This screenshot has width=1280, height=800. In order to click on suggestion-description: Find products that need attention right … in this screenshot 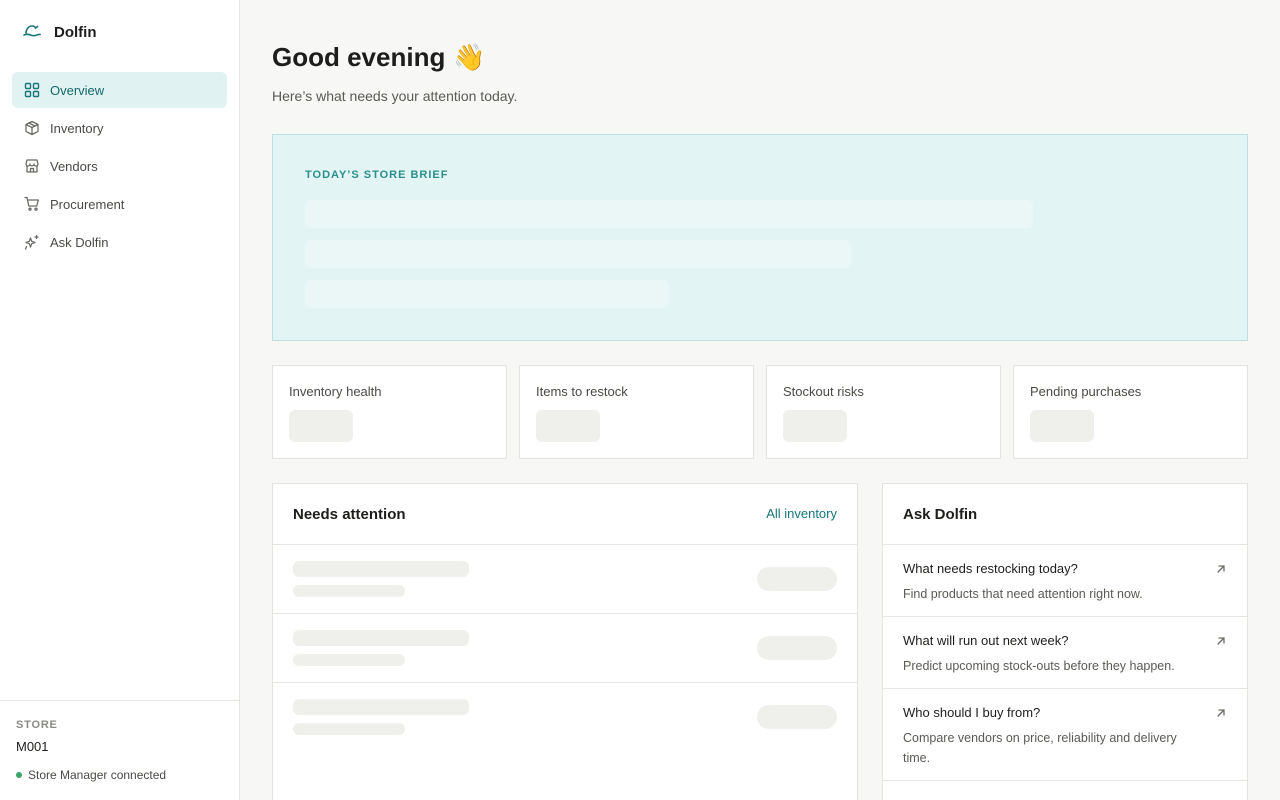, I will do `click(1023, 594)`.